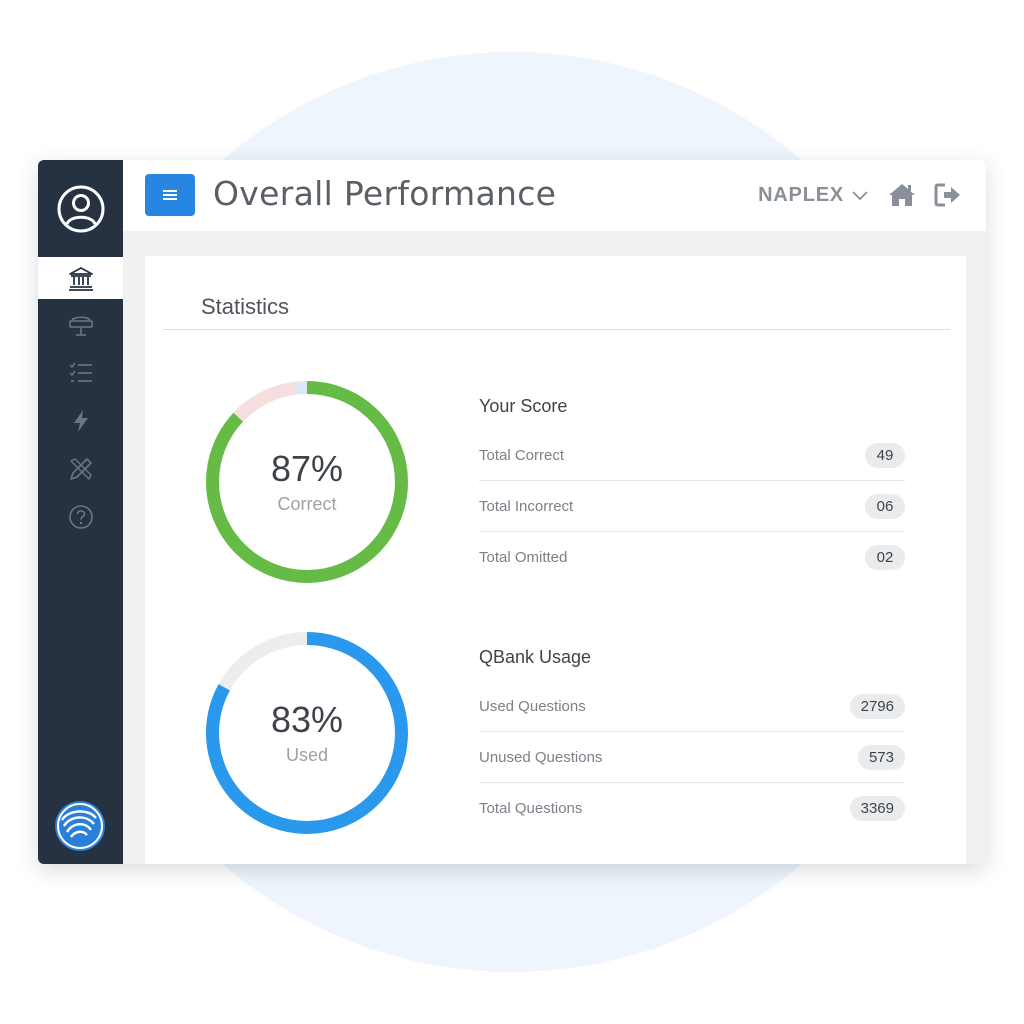 This screenshot has width=1024, height=1024. What do you see at coordinates (307, 755) in the screenshot?
I see `usage-label: Used` at bounding box center [307, 755].